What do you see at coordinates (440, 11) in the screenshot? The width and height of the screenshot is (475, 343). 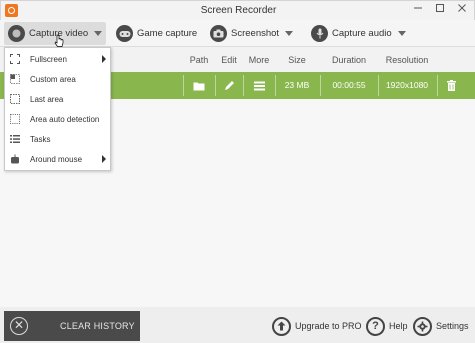 I see `maximize-icon` at bounding box center [440, 11].